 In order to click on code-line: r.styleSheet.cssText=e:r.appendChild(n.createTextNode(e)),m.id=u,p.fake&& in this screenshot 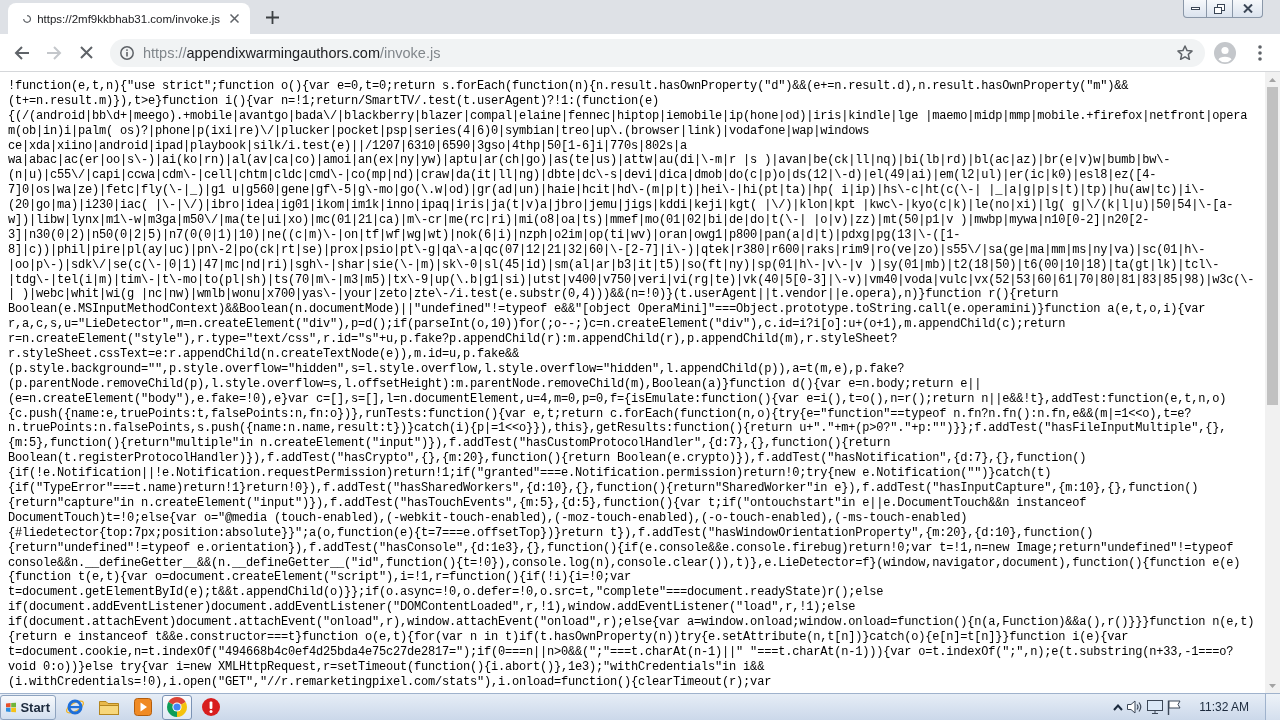, I will do `click(264, 354)`.